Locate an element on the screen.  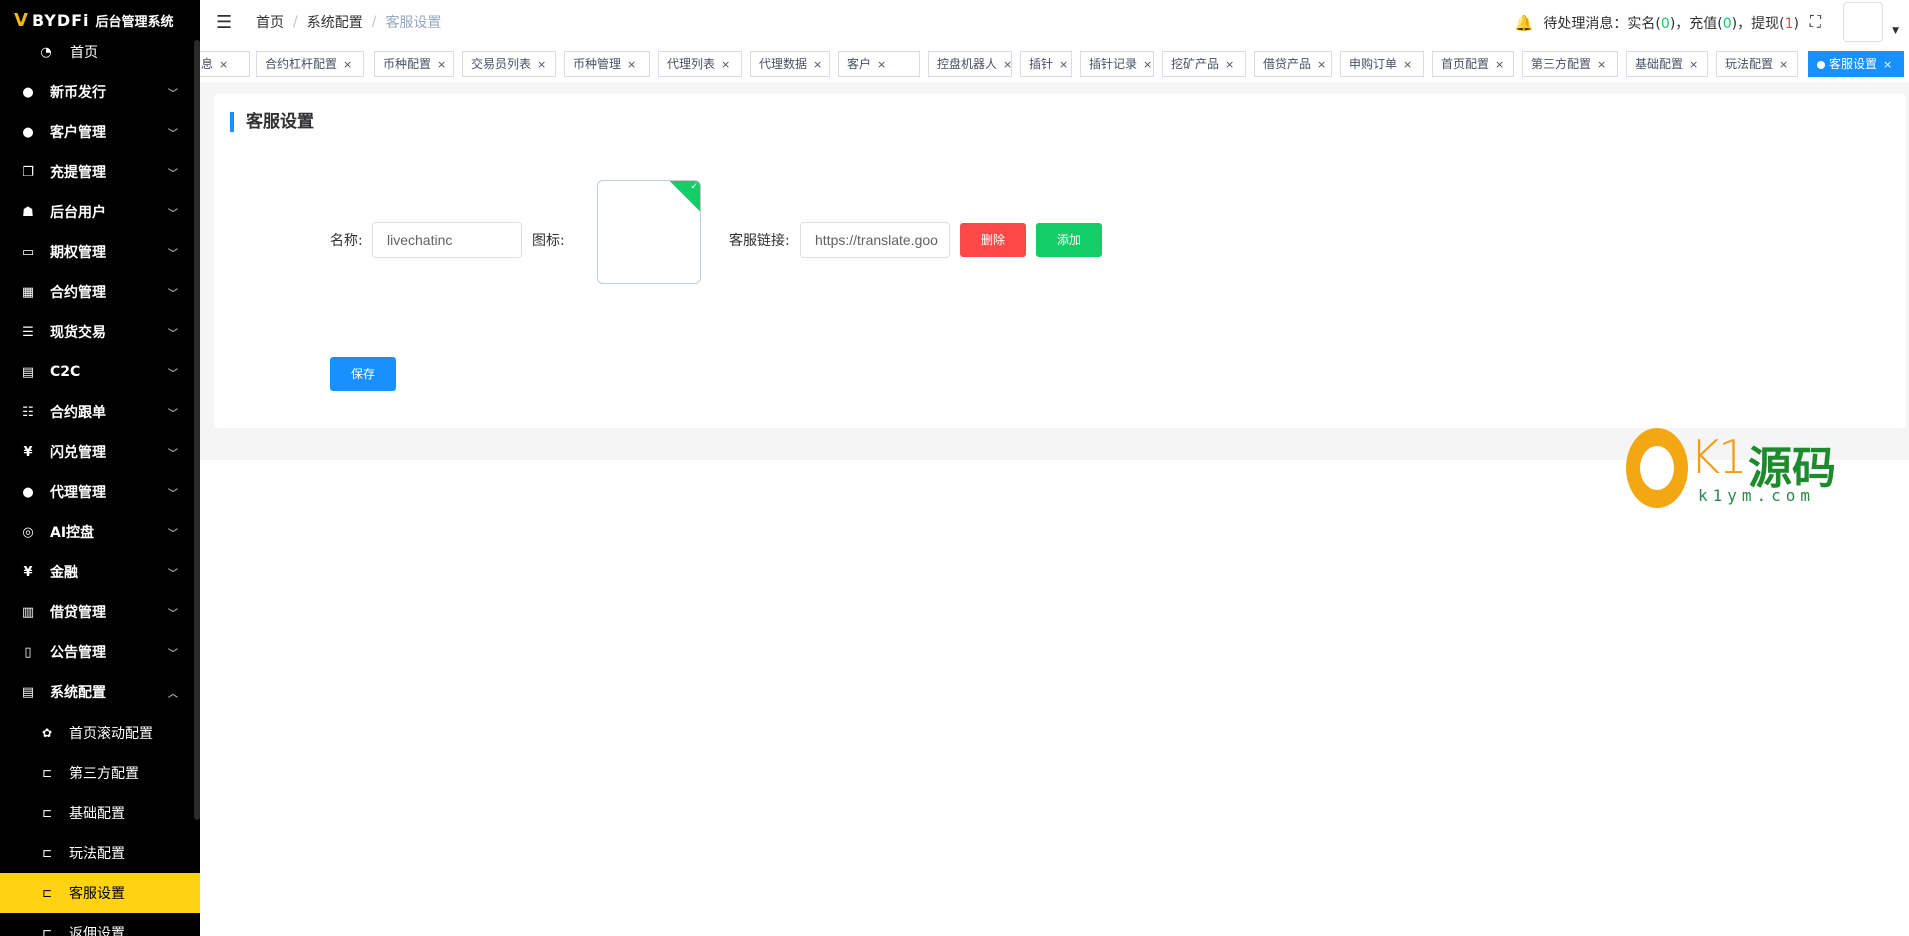
sidebar-subitem-label: 第三方配置 is located at coordinates (104, 774).